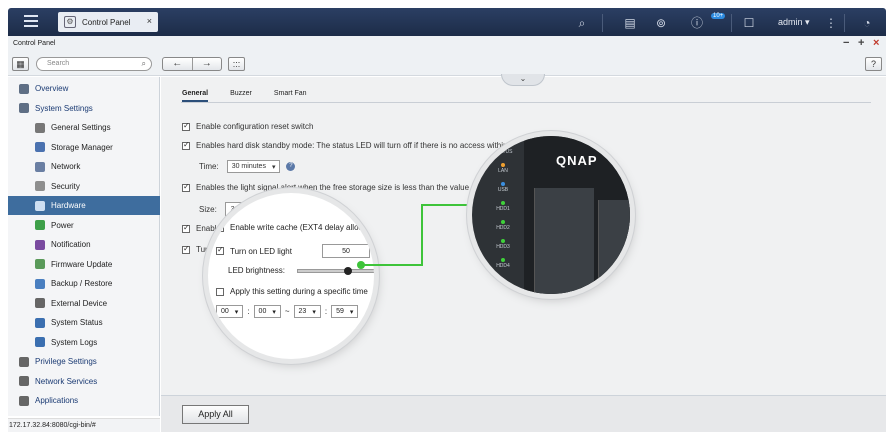 This screenshot has width=894, height=440. Describe the element at coordinates (267, 311) in the screenshot. I see `from-minute-select: 00 ▾` at that location.